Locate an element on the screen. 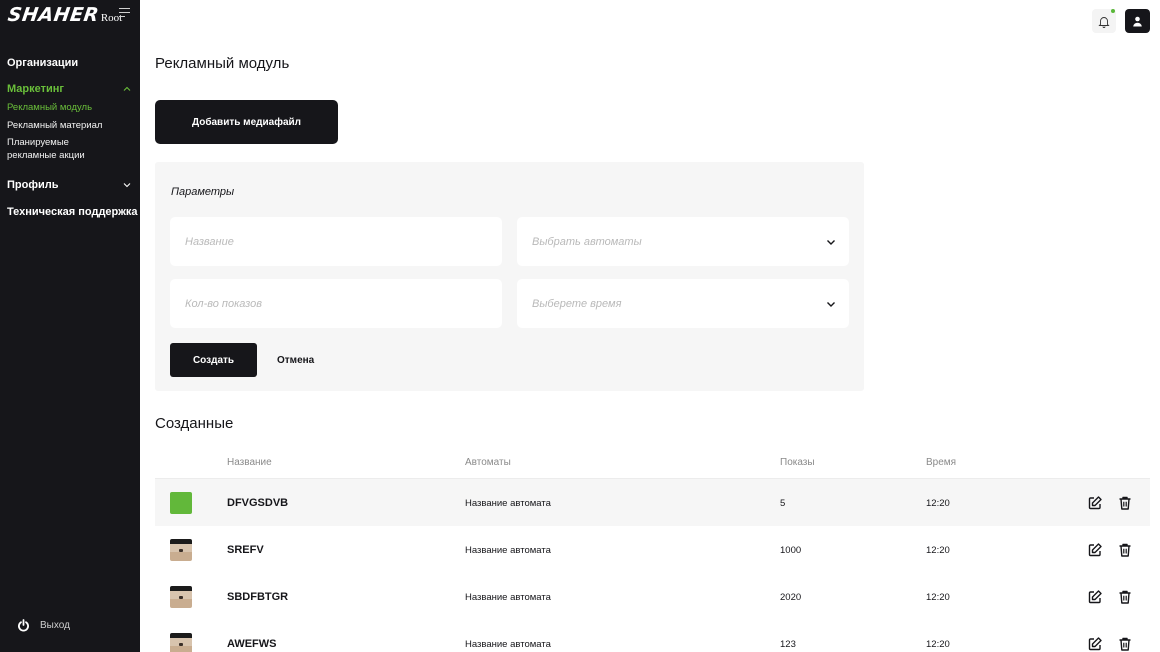 This screenshot has height=652, width=1160. column-header-time: Время is located at coordinates (941, 462).